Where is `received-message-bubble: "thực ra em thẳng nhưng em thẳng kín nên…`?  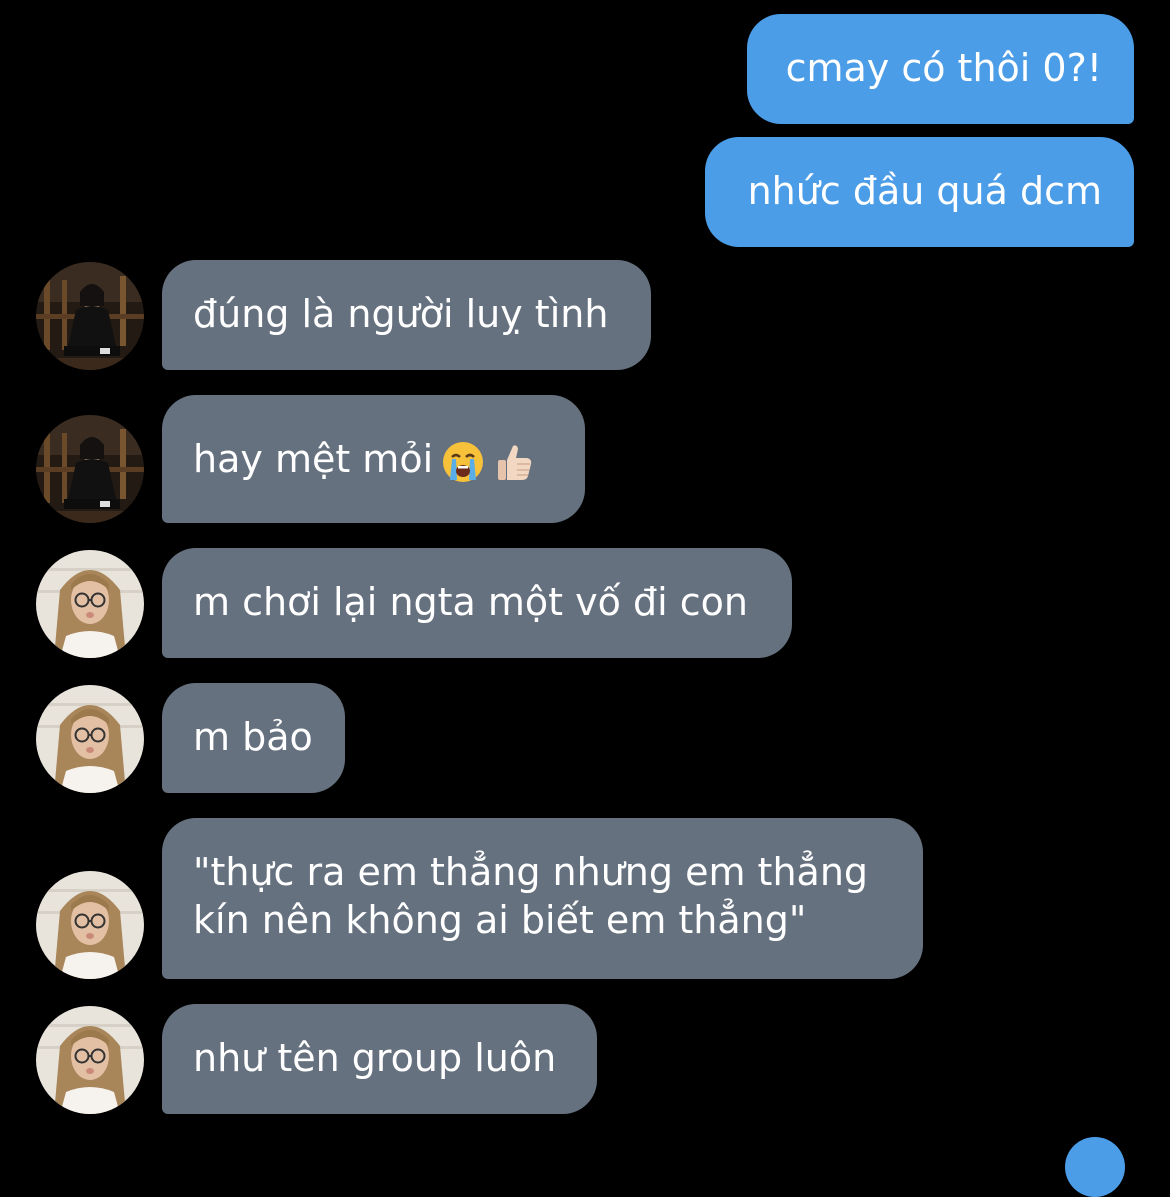
received-message-bubble: "thực ra em thẳng nhưng em thẳng kín nên… is located at coordinates (542, 898).